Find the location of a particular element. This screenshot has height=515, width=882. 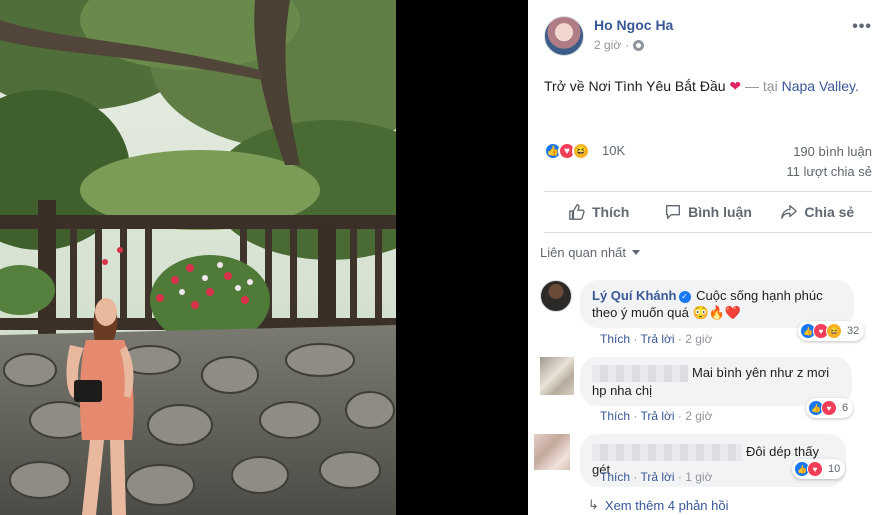

reaction-count: 10K is located at coordinates (613, 150).